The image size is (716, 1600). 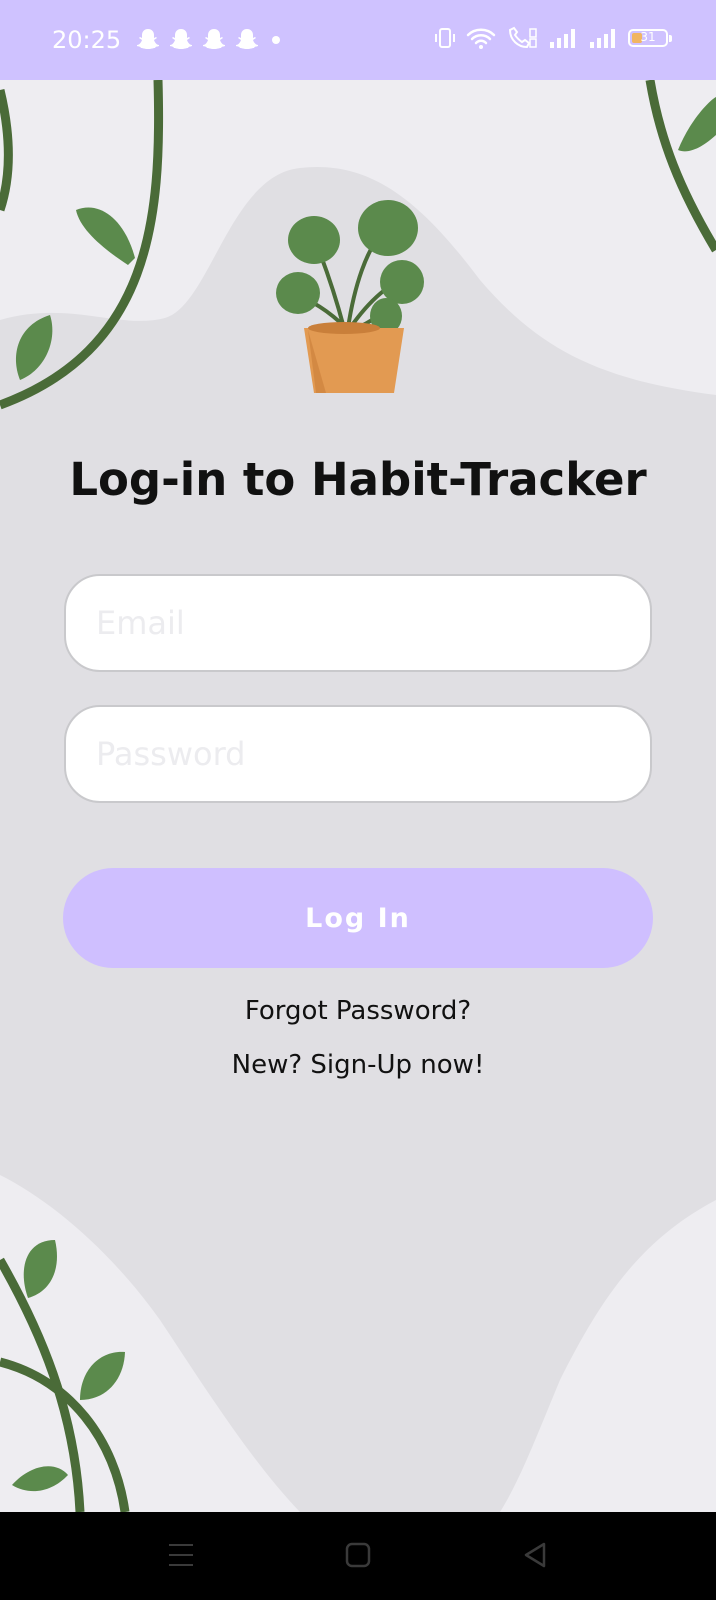 I want to click on battery-level: 31, so click(x=648, y=37).